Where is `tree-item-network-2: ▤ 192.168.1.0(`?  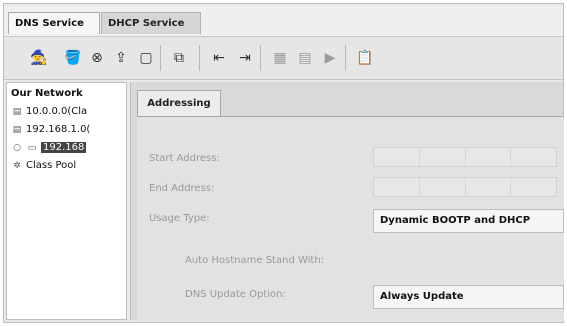 tree-item-network-2: ▤ 192.168.1.0( is located at coordinates (67, 130).